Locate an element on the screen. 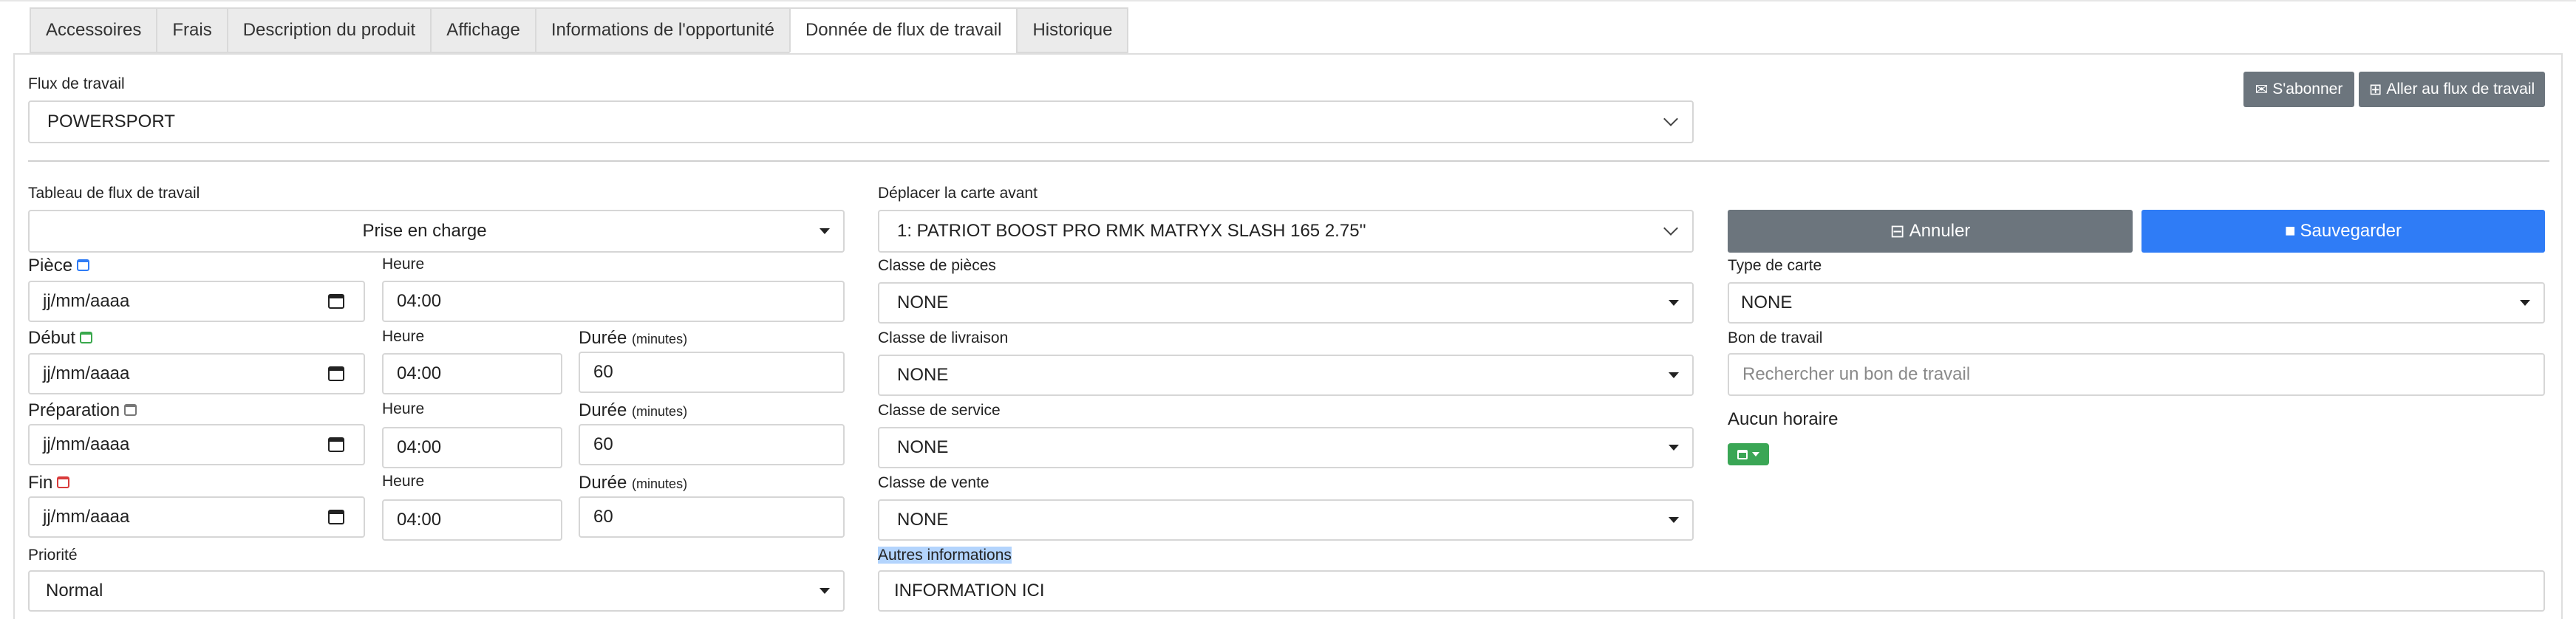  save-label: Sauvegarder is located at coordinates (2351, 231).